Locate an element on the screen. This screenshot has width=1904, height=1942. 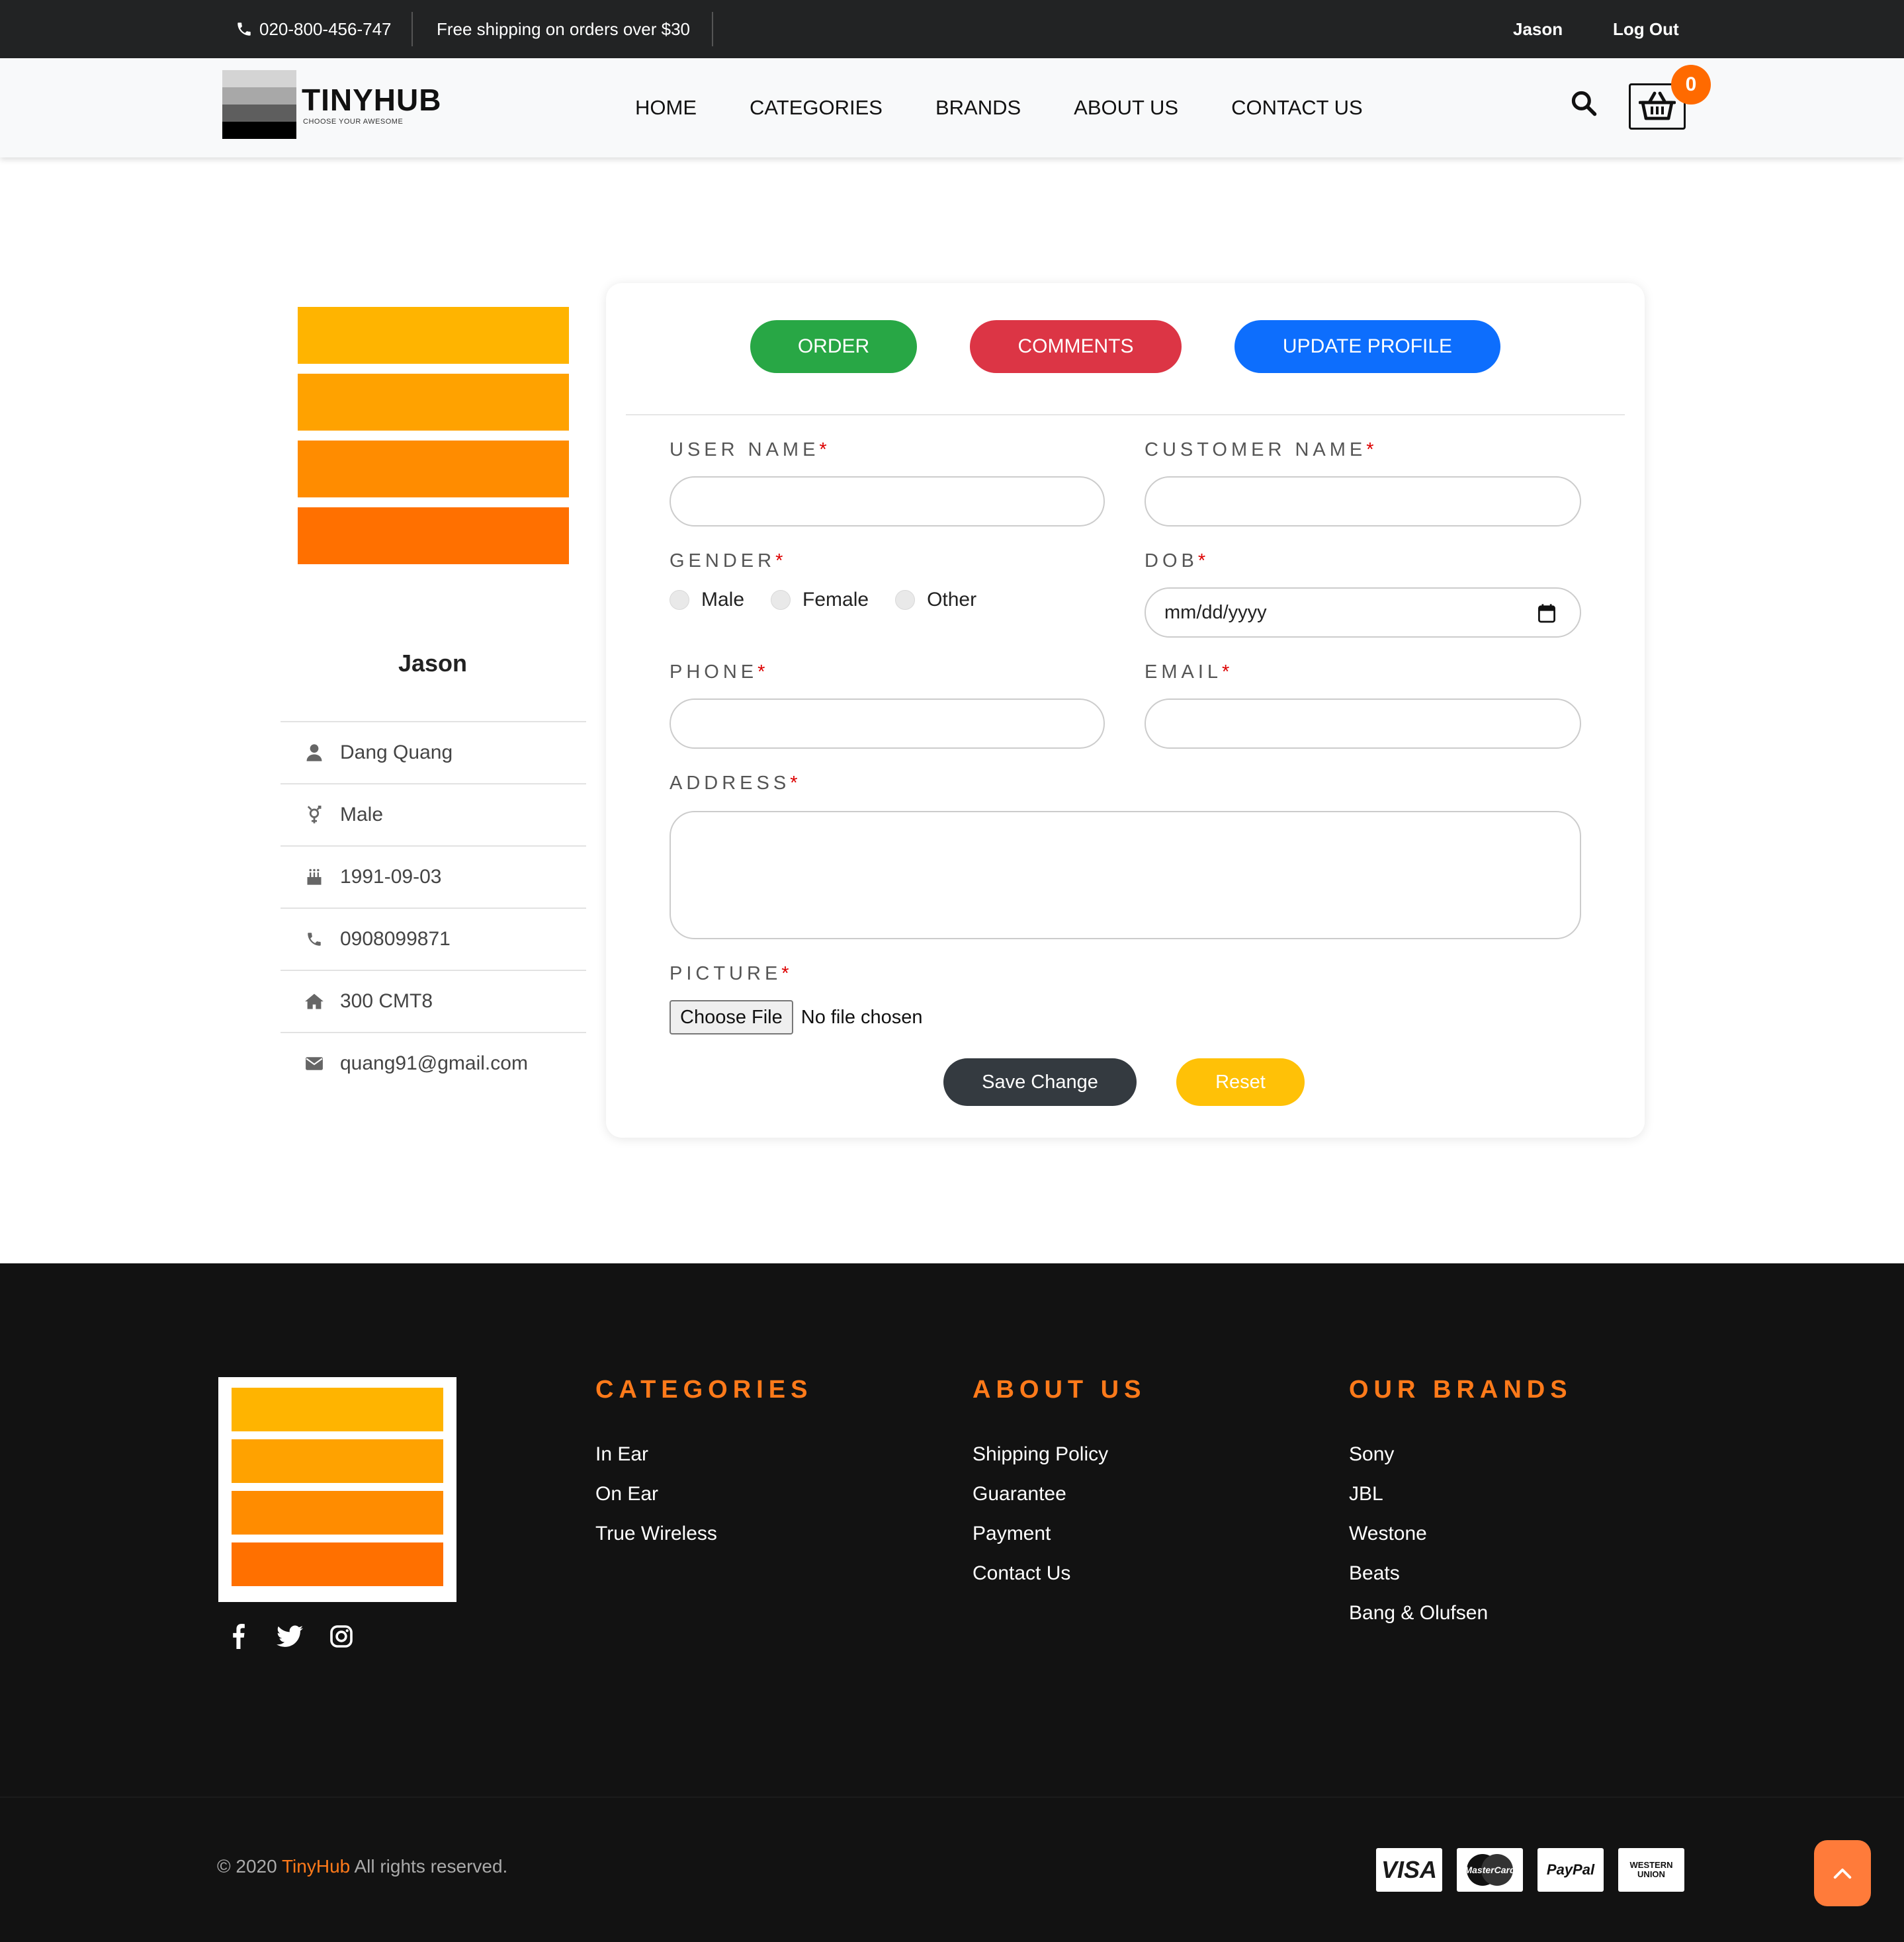
mastercard-icon: MasterCard is located at coordinates (1490, 1870).